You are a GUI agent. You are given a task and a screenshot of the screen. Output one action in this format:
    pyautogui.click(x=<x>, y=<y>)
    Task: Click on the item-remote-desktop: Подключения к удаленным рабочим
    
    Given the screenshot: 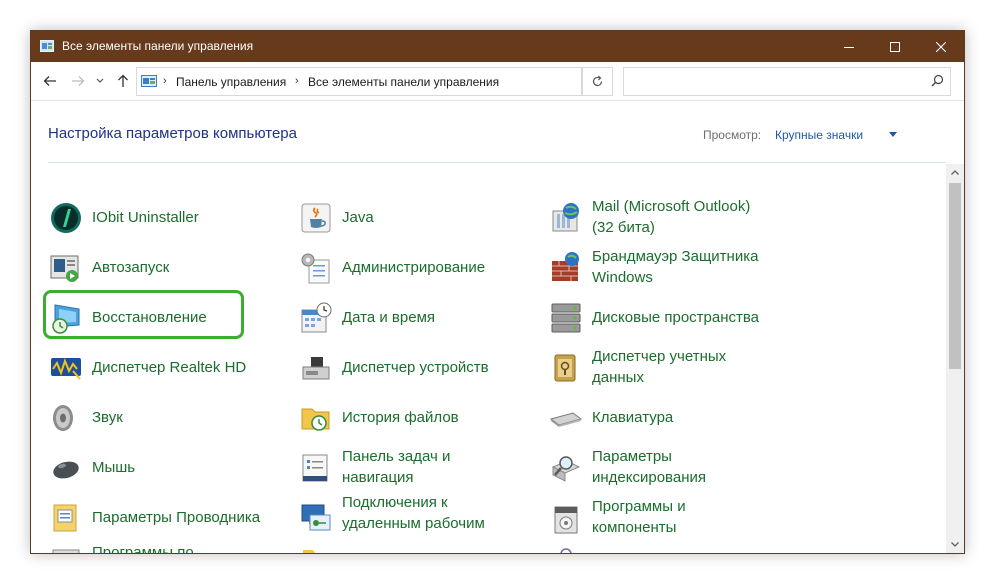 What is the action you would take?
    pyautogui.click(x=419, y=520)
    